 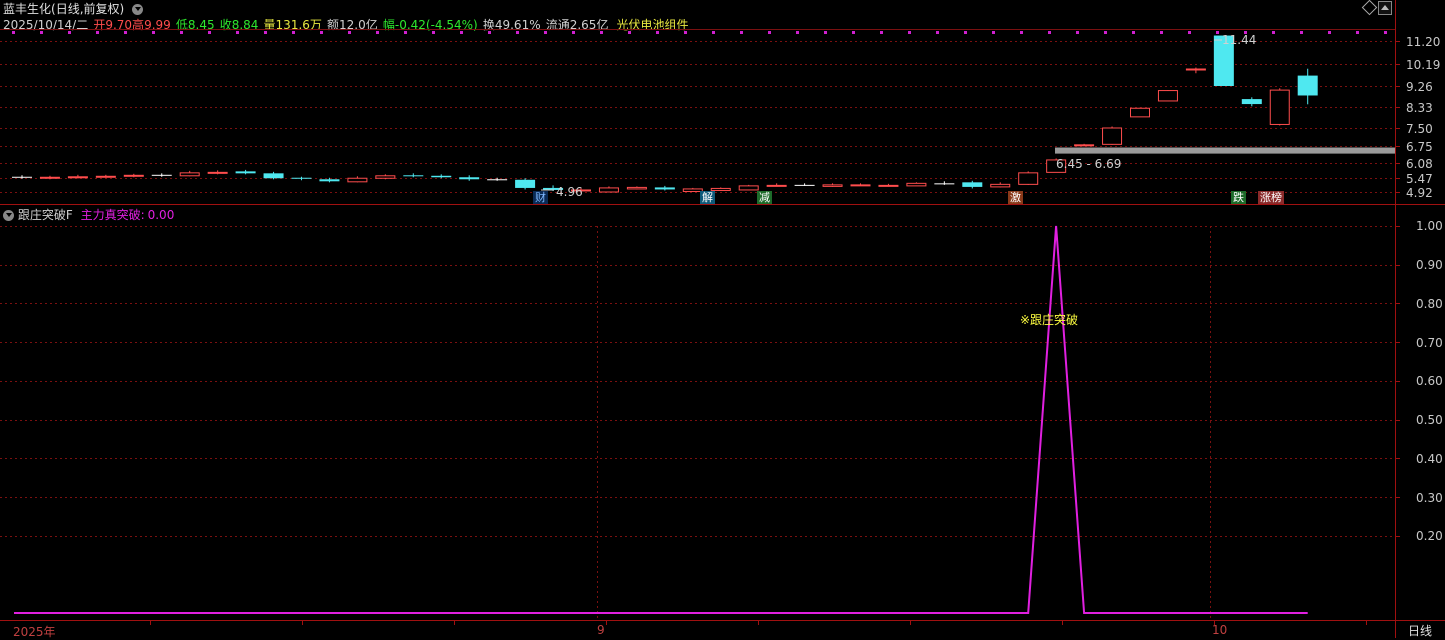 I want to click on price-tick: 8.33, so click(x=1419, y=108).